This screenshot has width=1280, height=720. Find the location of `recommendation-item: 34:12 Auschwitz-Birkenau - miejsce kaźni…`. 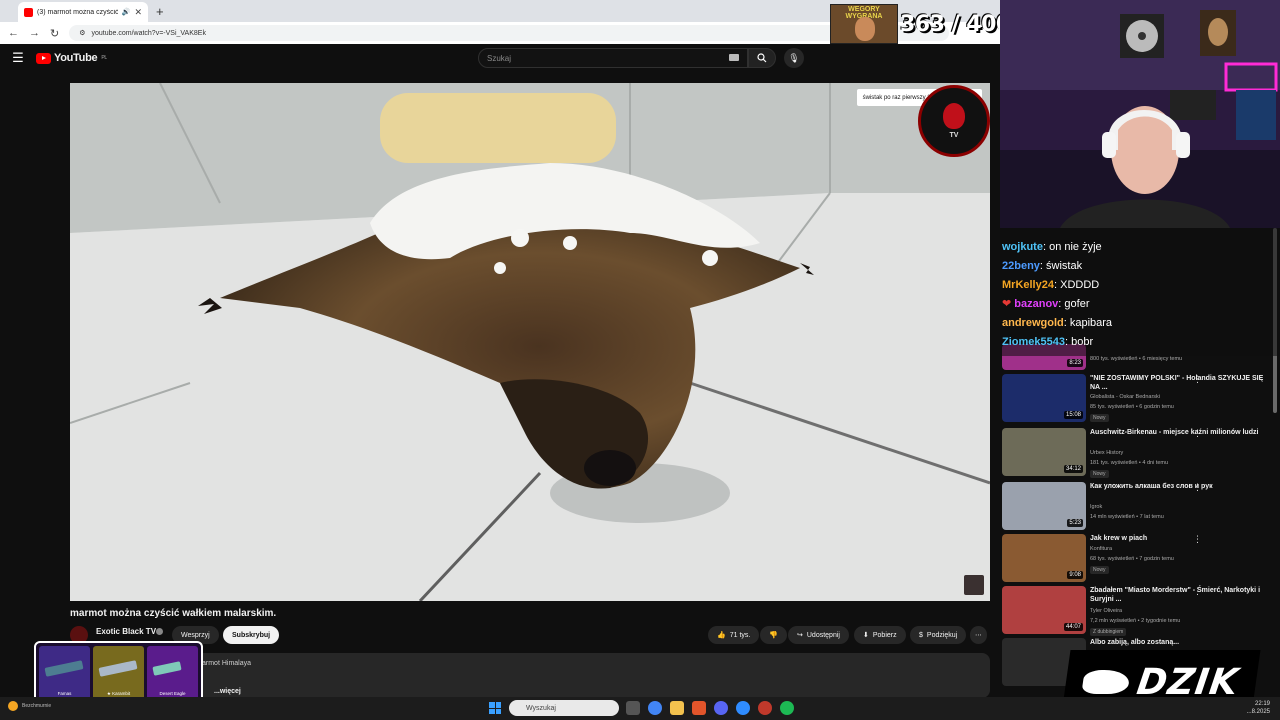

recommendation-item: 34:12 Auschwitz-Birkenau - miejsce kaźni… is located at coordinates (1140, 453).